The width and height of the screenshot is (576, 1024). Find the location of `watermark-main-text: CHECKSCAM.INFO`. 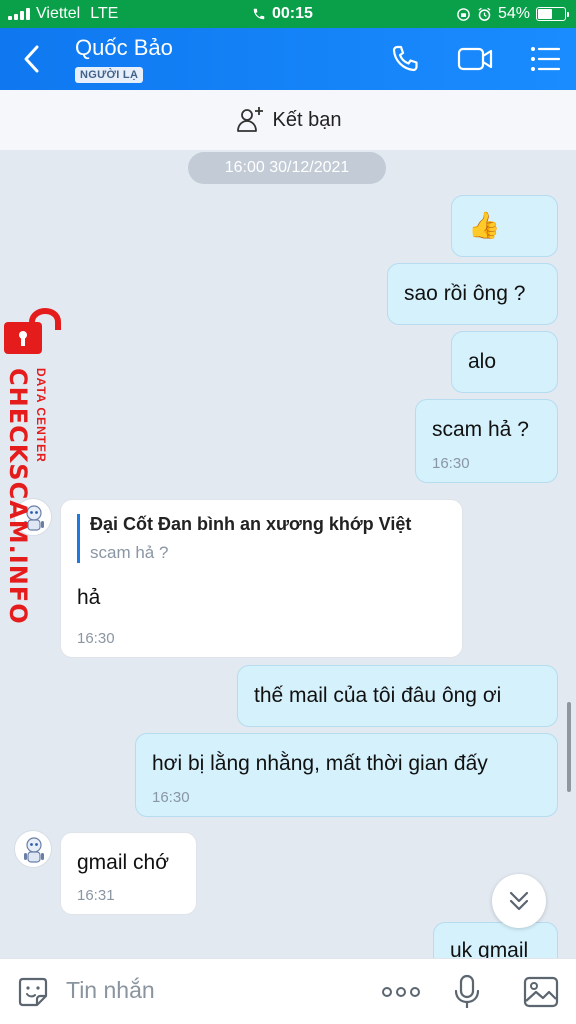

watermark-main-text: CHECKSCAM.INFO is located at coordinates (18, 496).